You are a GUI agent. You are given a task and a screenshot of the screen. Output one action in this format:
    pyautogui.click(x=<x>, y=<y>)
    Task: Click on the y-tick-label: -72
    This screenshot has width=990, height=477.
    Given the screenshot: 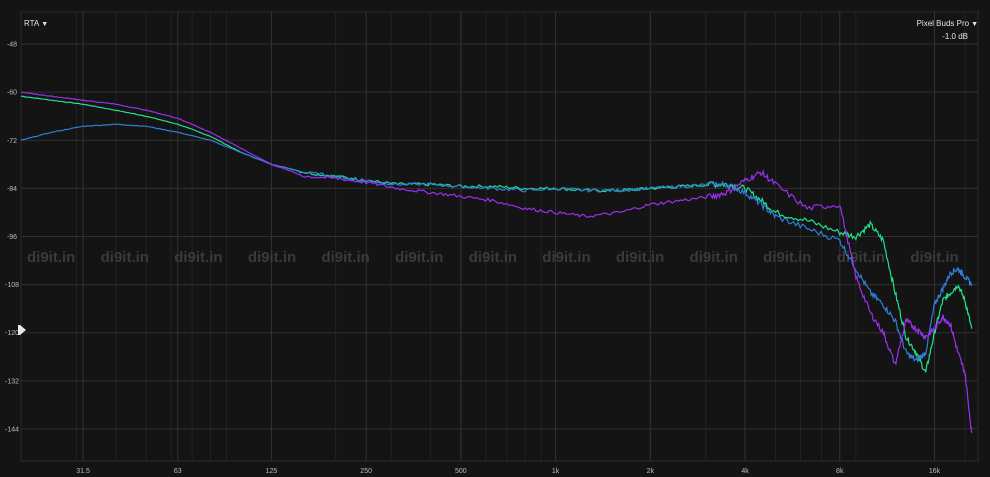 What is the action you would take?
    pyautogui.click(x=12, y=141)
    